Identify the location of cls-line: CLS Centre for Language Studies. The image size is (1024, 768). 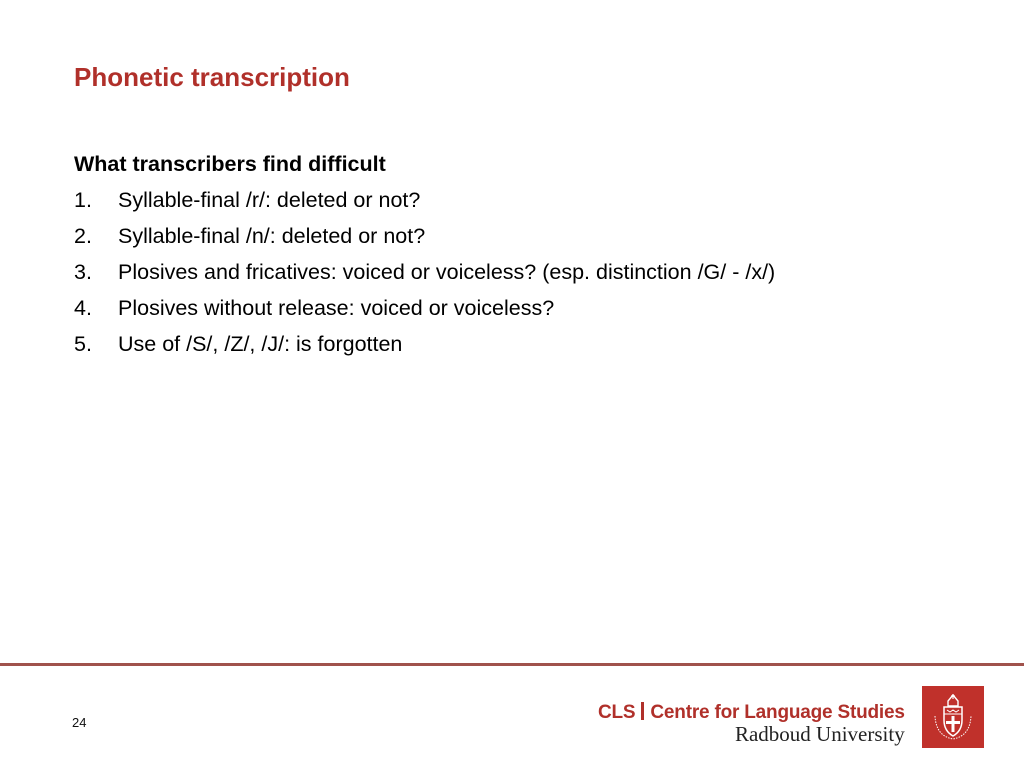
(751, 713).